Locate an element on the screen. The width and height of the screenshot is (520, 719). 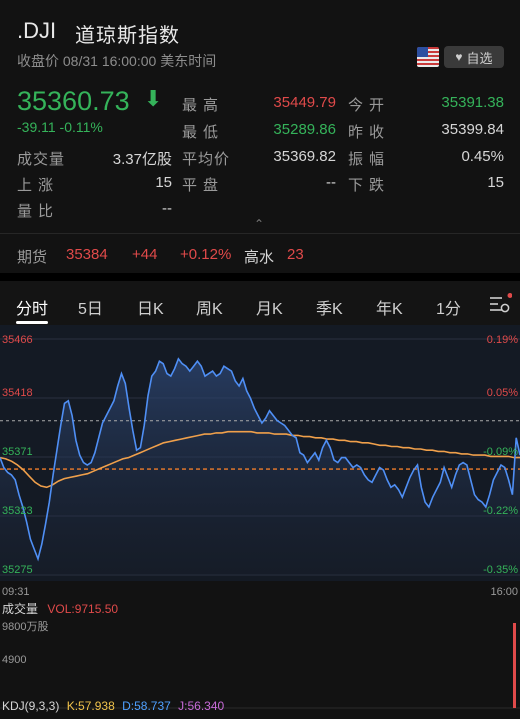
heart-icon: ♥ is located at coordinates (459, 57).